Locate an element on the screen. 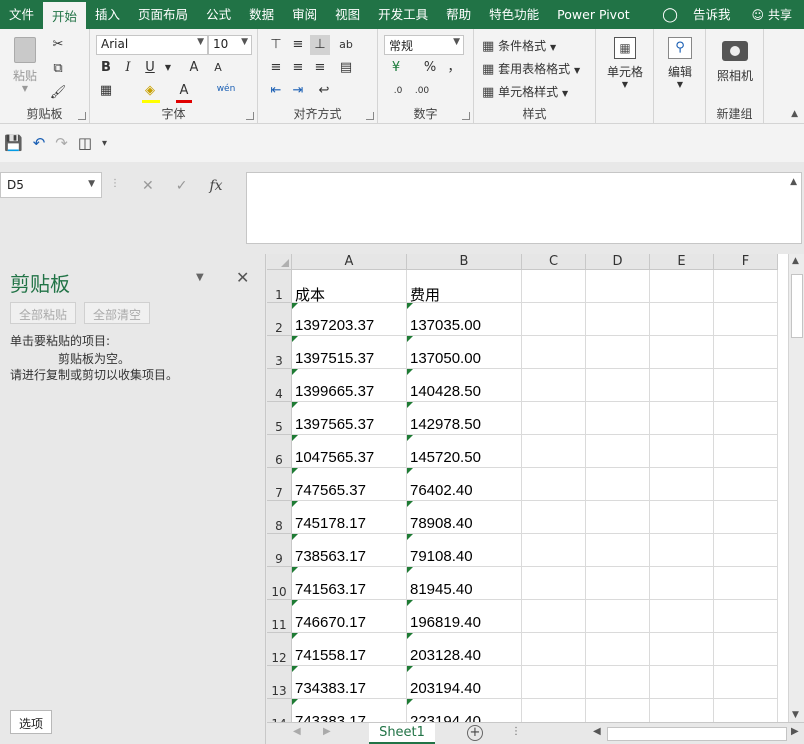  cell-B2: 137035.00 is located at coordinates (464, 319).